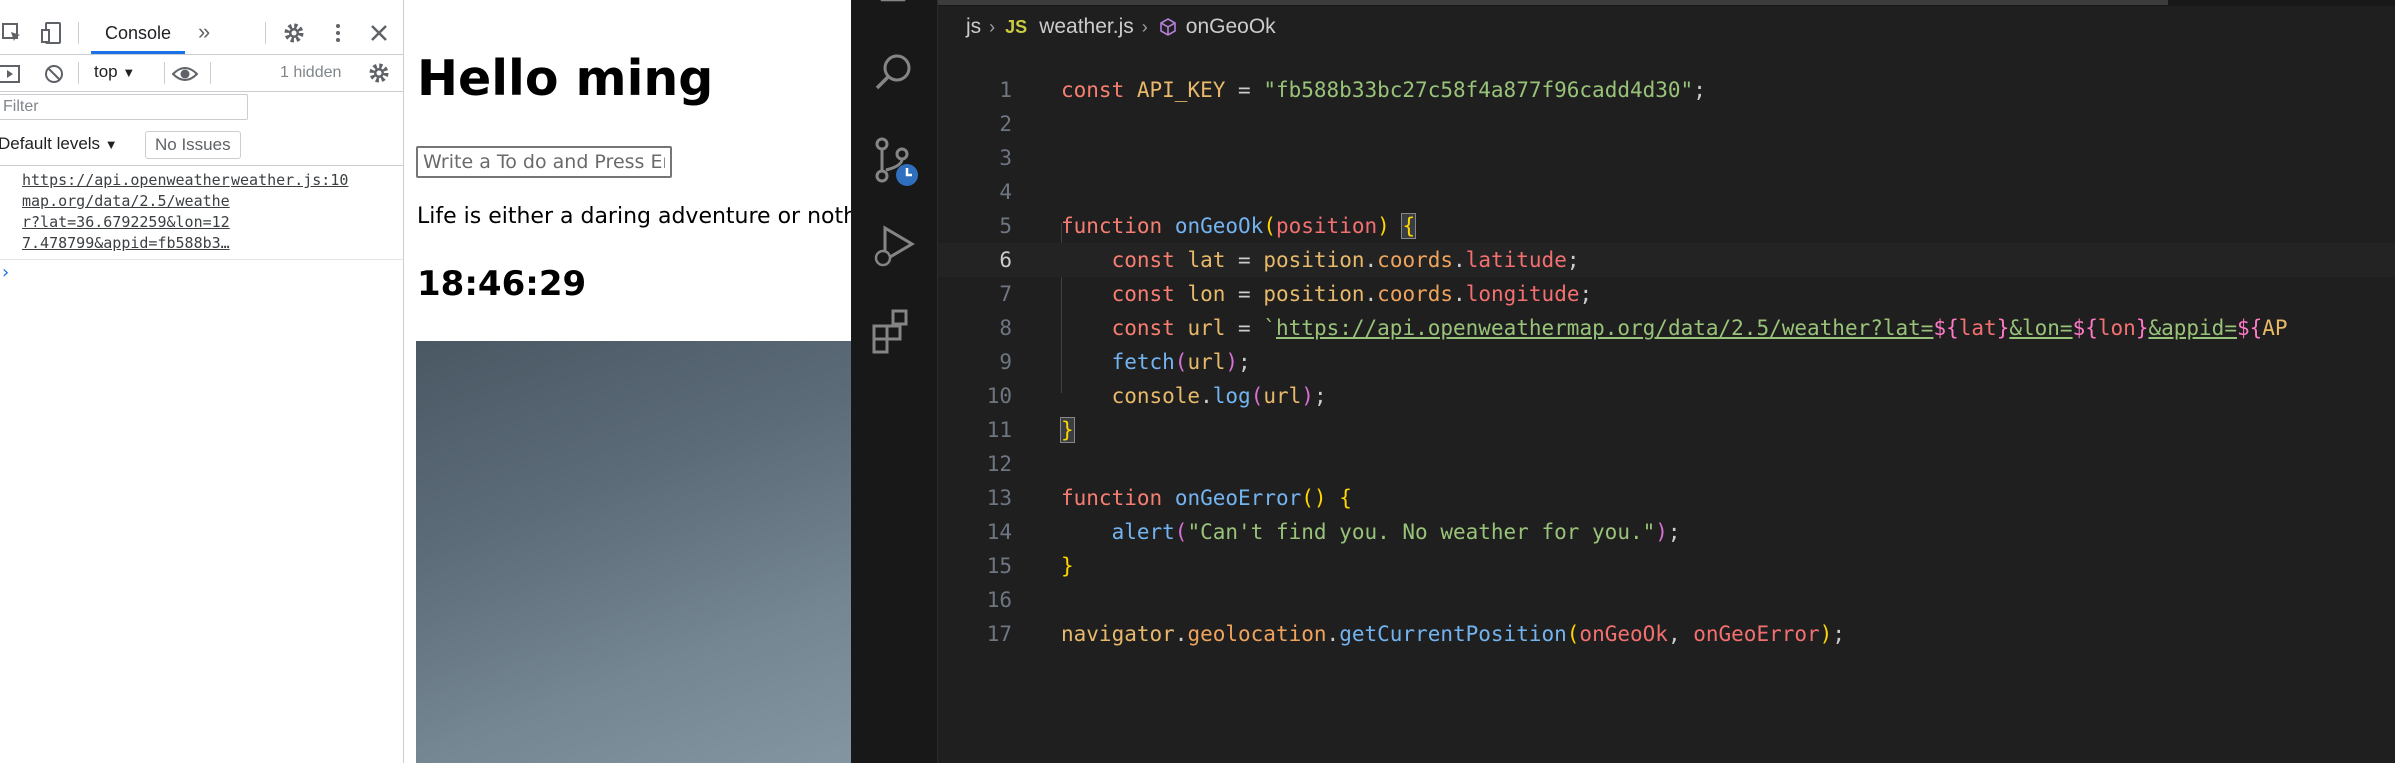  Describe the element at coordinates (59, 144) in the screenshot. I see `log-levels-dropdown: Default levels ▼` at that location.